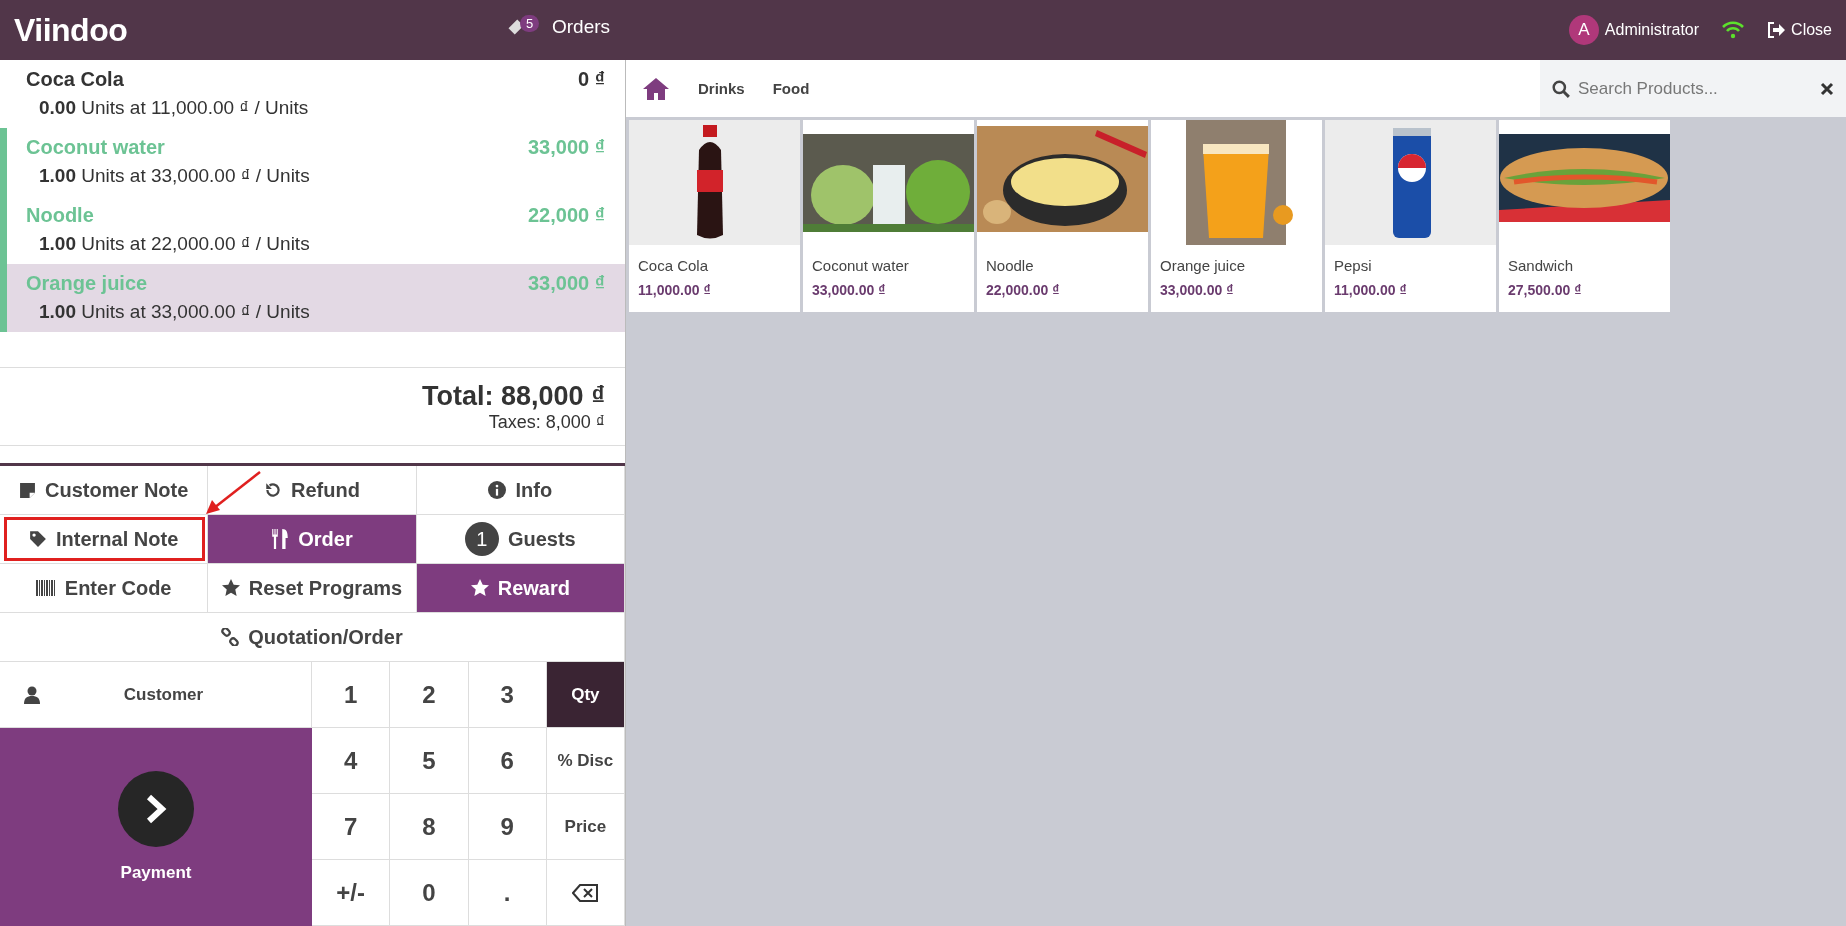 The image size is (1846, 926). I want to click on avatar: A, so click(1583, 30).